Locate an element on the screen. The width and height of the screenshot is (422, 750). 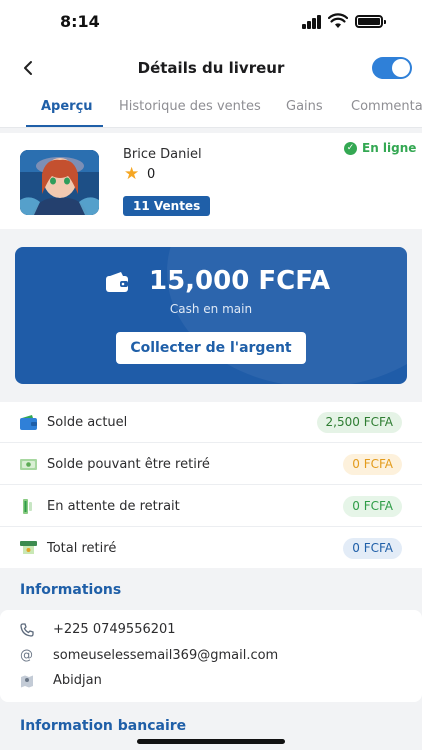
rating-value: 0 is located at coordinates (151, 174).